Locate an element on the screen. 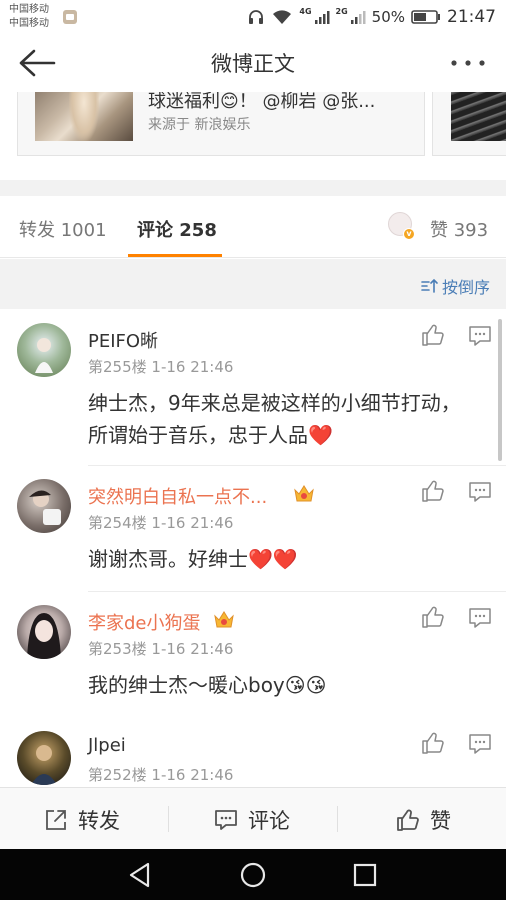  page-title: 微博正文 is located at coordinates (253, 64).